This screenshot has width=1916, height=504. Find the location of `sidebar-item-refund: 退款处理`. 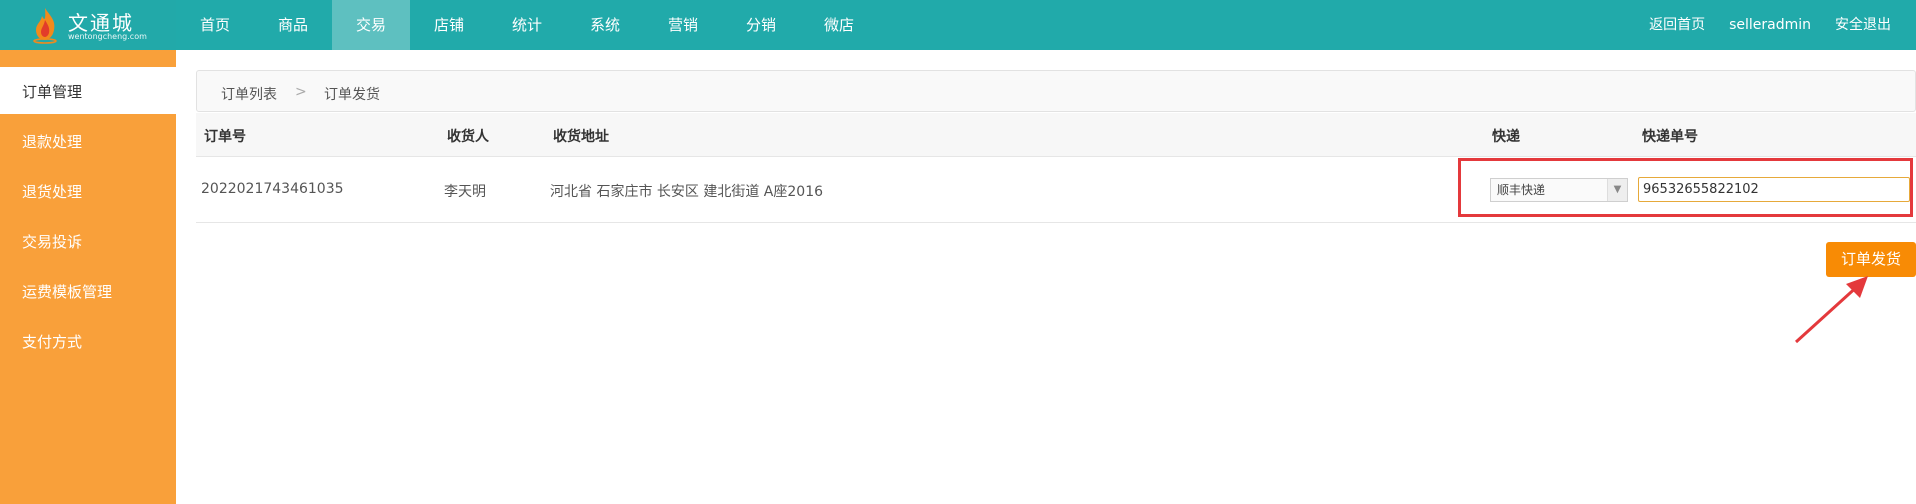

sidebar-item-refund: 退款处理 is located at coordinates (88, 142).